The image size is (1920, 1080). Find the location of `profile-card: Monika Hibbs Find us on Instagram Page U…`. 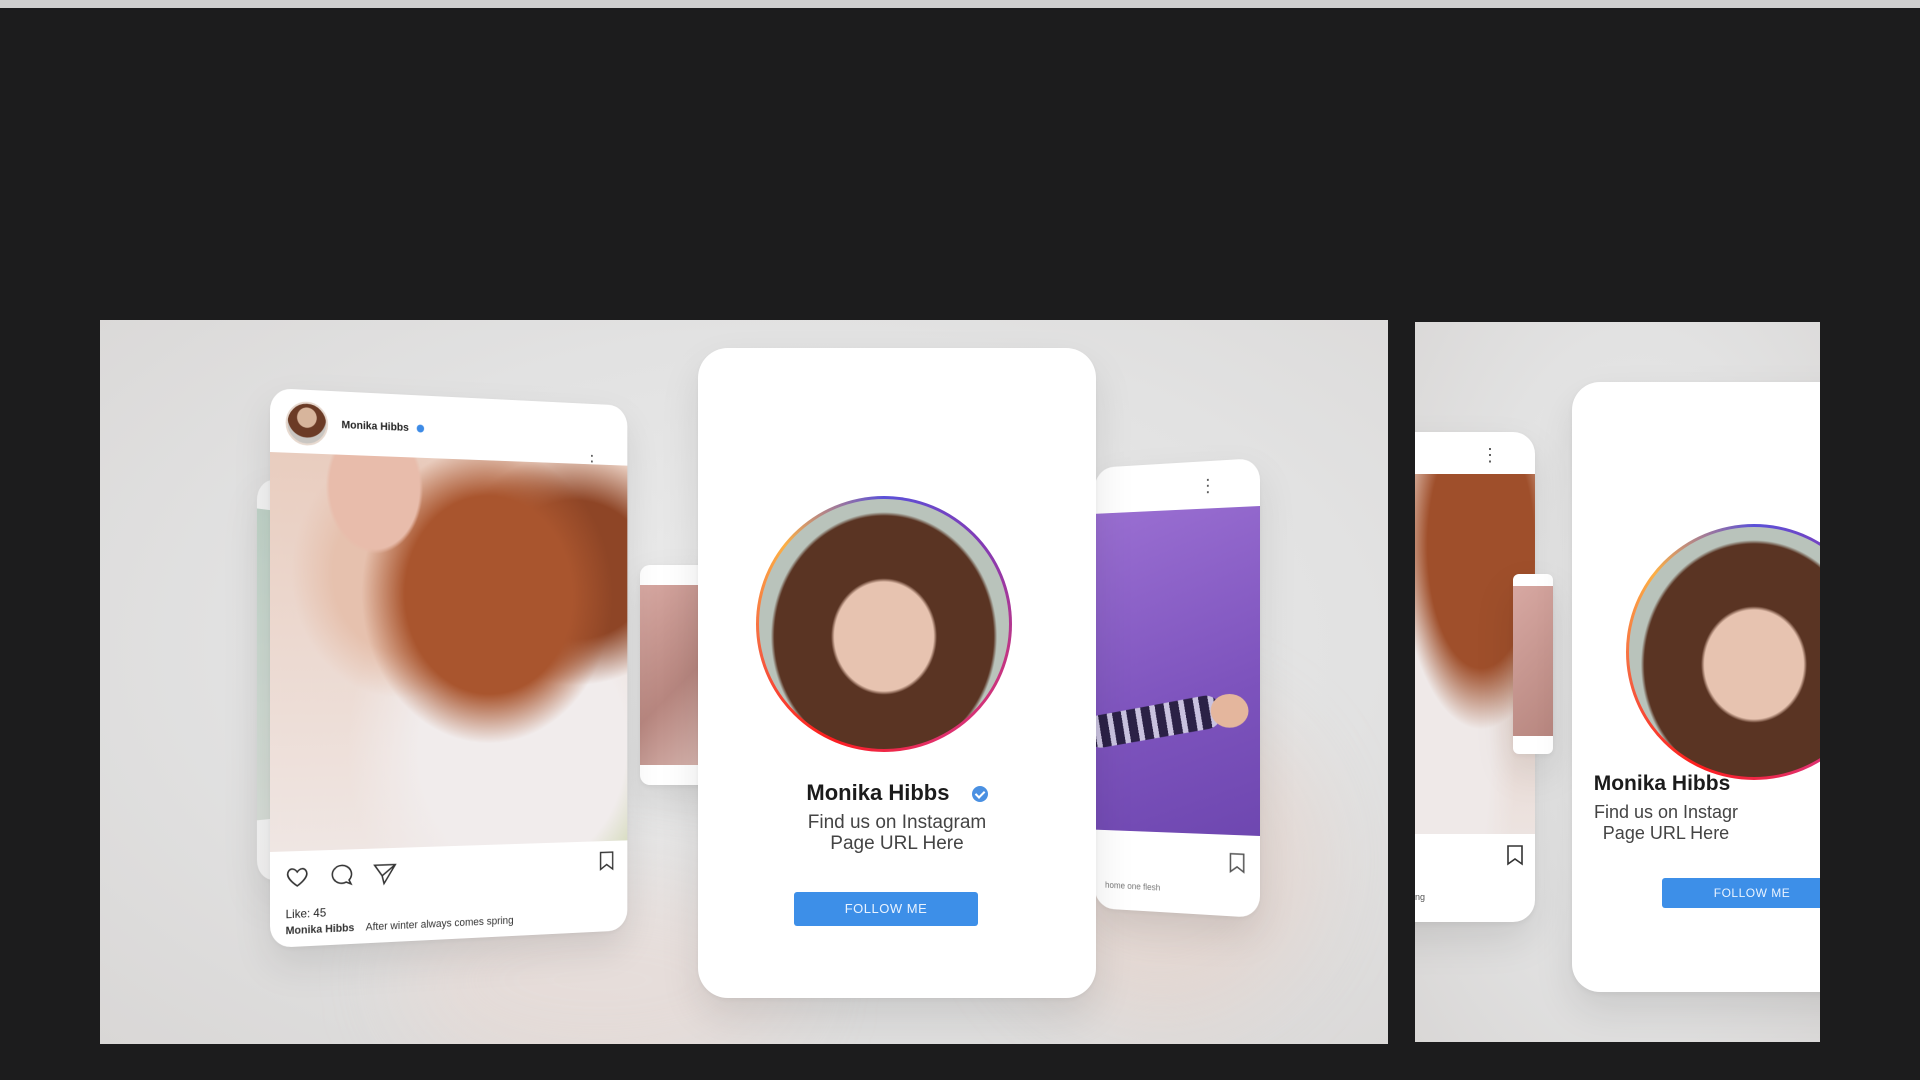

profile-card: Monika Hibbs Find us on Instagram Page U… is located at coordinates (897, 673).